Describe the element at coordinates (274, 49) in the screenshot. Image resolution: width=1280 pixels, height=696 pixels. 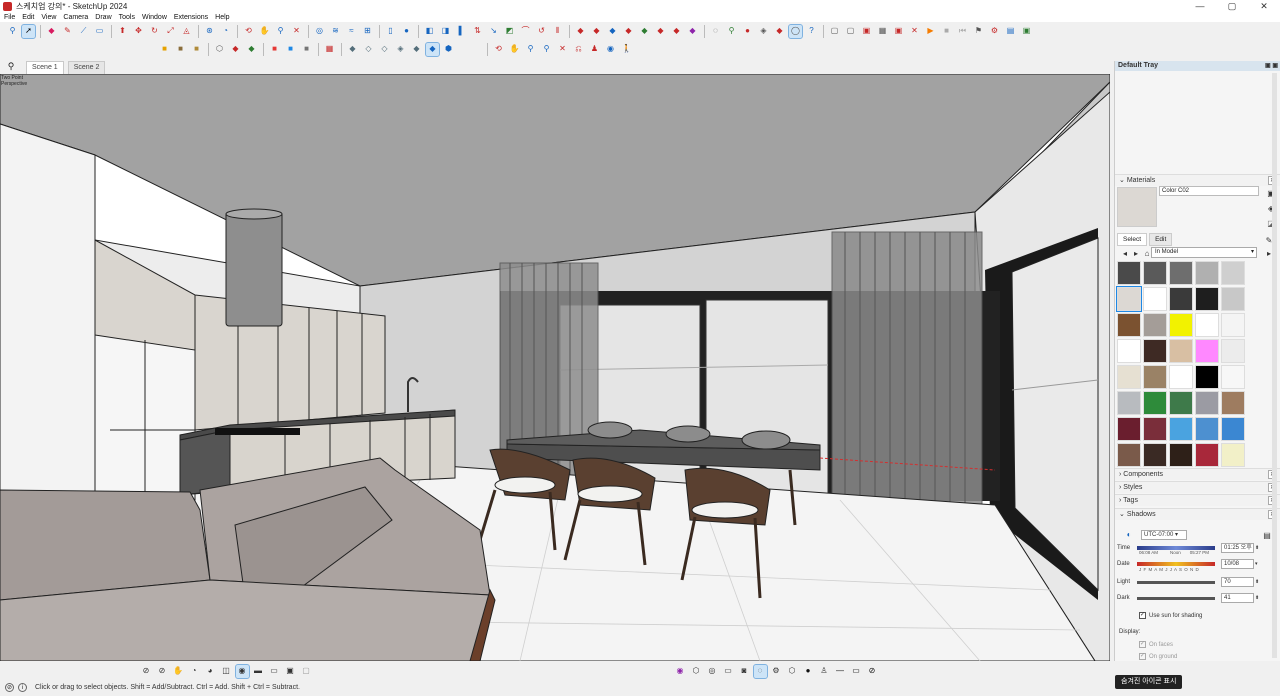
I see `iso-box-red-icon: ■` at that location.